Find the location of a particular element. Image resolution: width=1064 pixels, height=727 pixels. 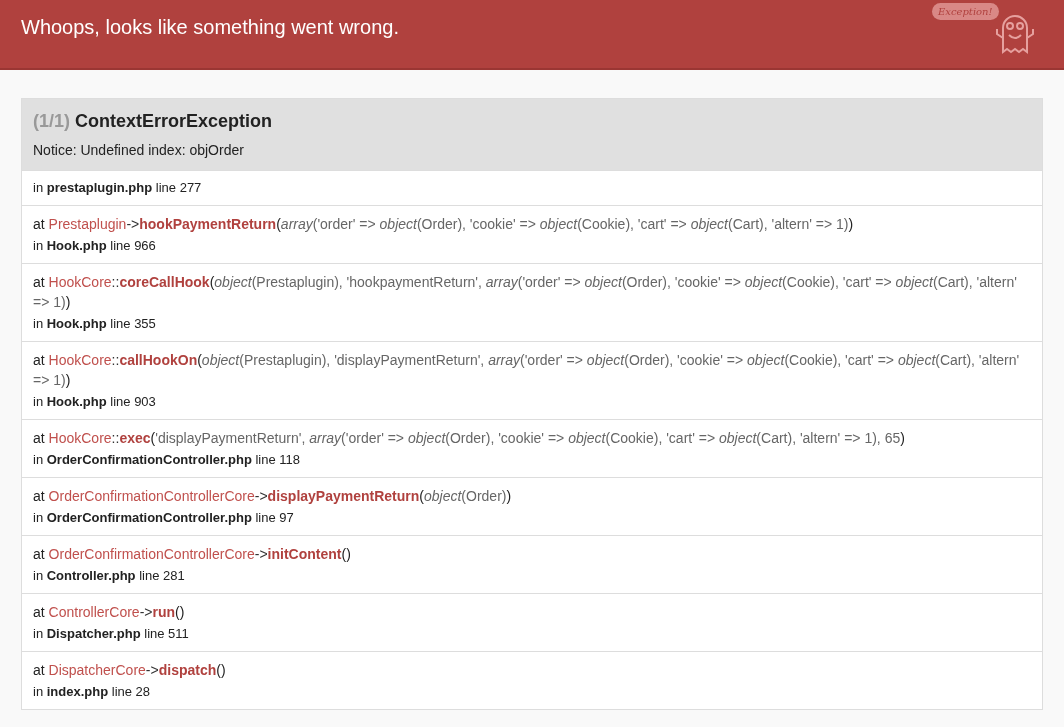

file-location: in index.php line 28 is located at coordinates (92, 692).